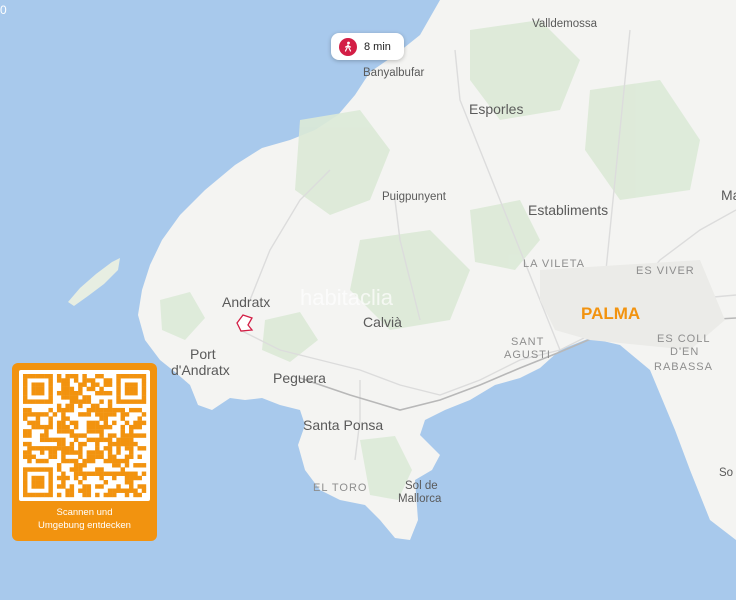 This screenshot has width=736, height=600. What do you see at coordinates (343, 425) in the screenshot?
I see `place-label: Santa Ponsa` at bounding box center [343, 425].